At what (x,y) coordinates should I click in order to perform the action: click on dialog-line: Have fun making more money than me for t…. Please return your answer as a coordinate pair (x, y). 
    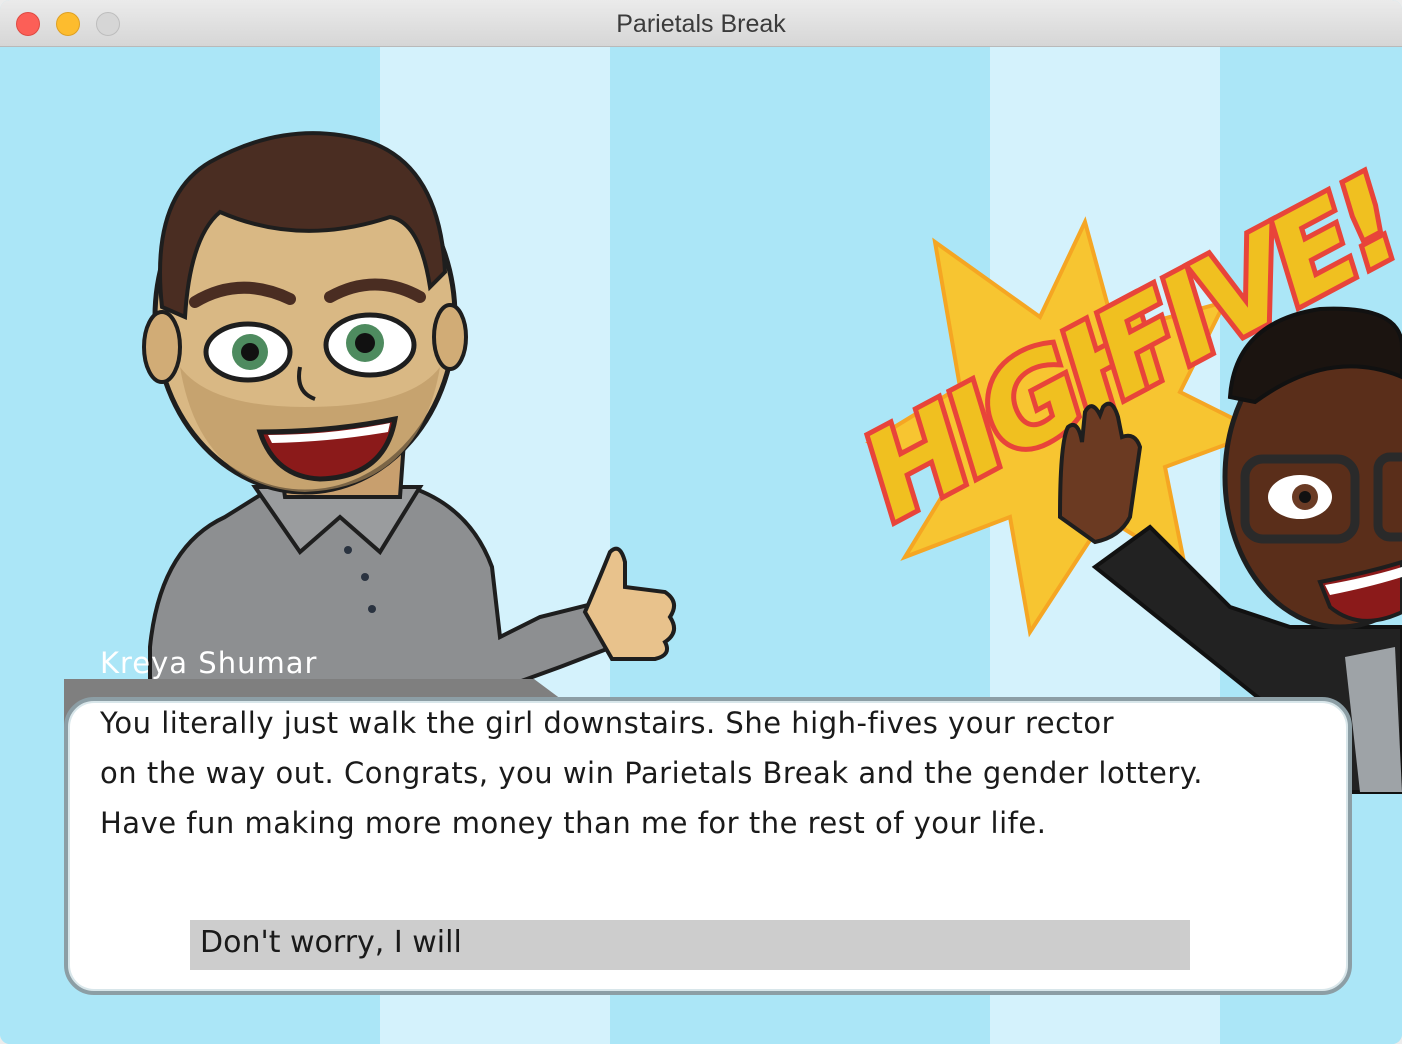
    Looking at the image, I should click on (573, 823).